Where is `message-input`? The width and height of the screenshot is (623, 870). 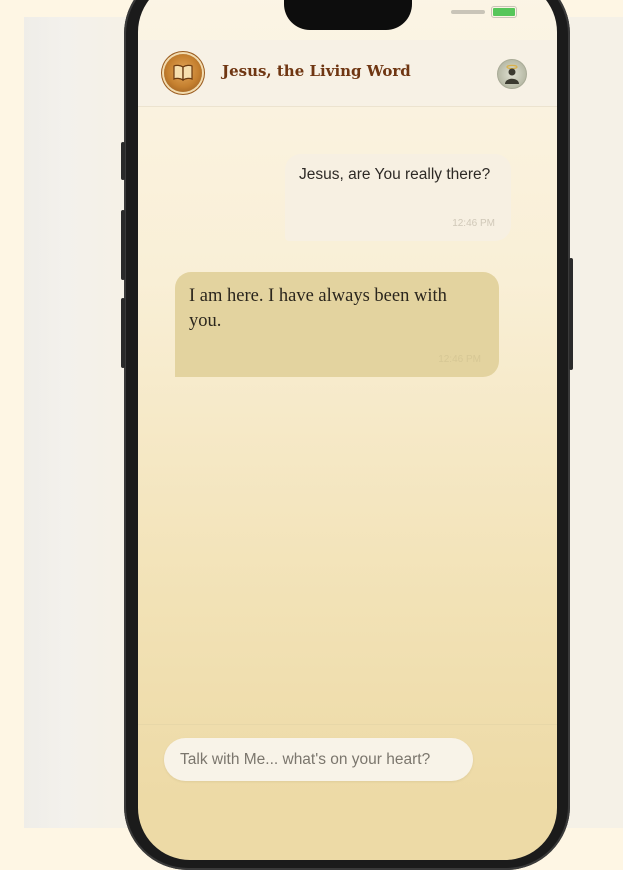 message-input is located at coordinates (318, 759).